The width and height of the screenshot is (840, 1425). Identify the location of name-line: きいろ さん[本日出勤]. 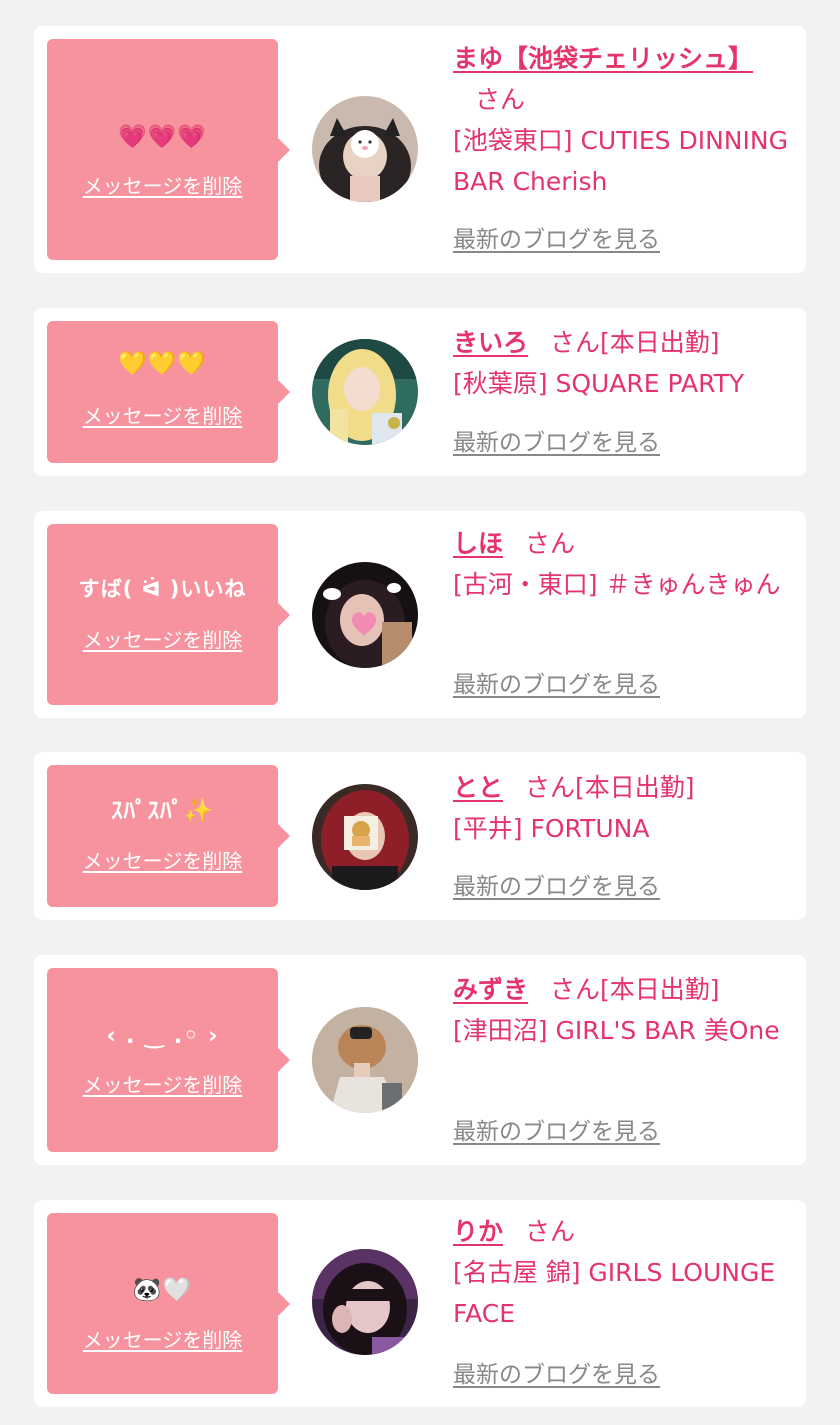
(623, 342).